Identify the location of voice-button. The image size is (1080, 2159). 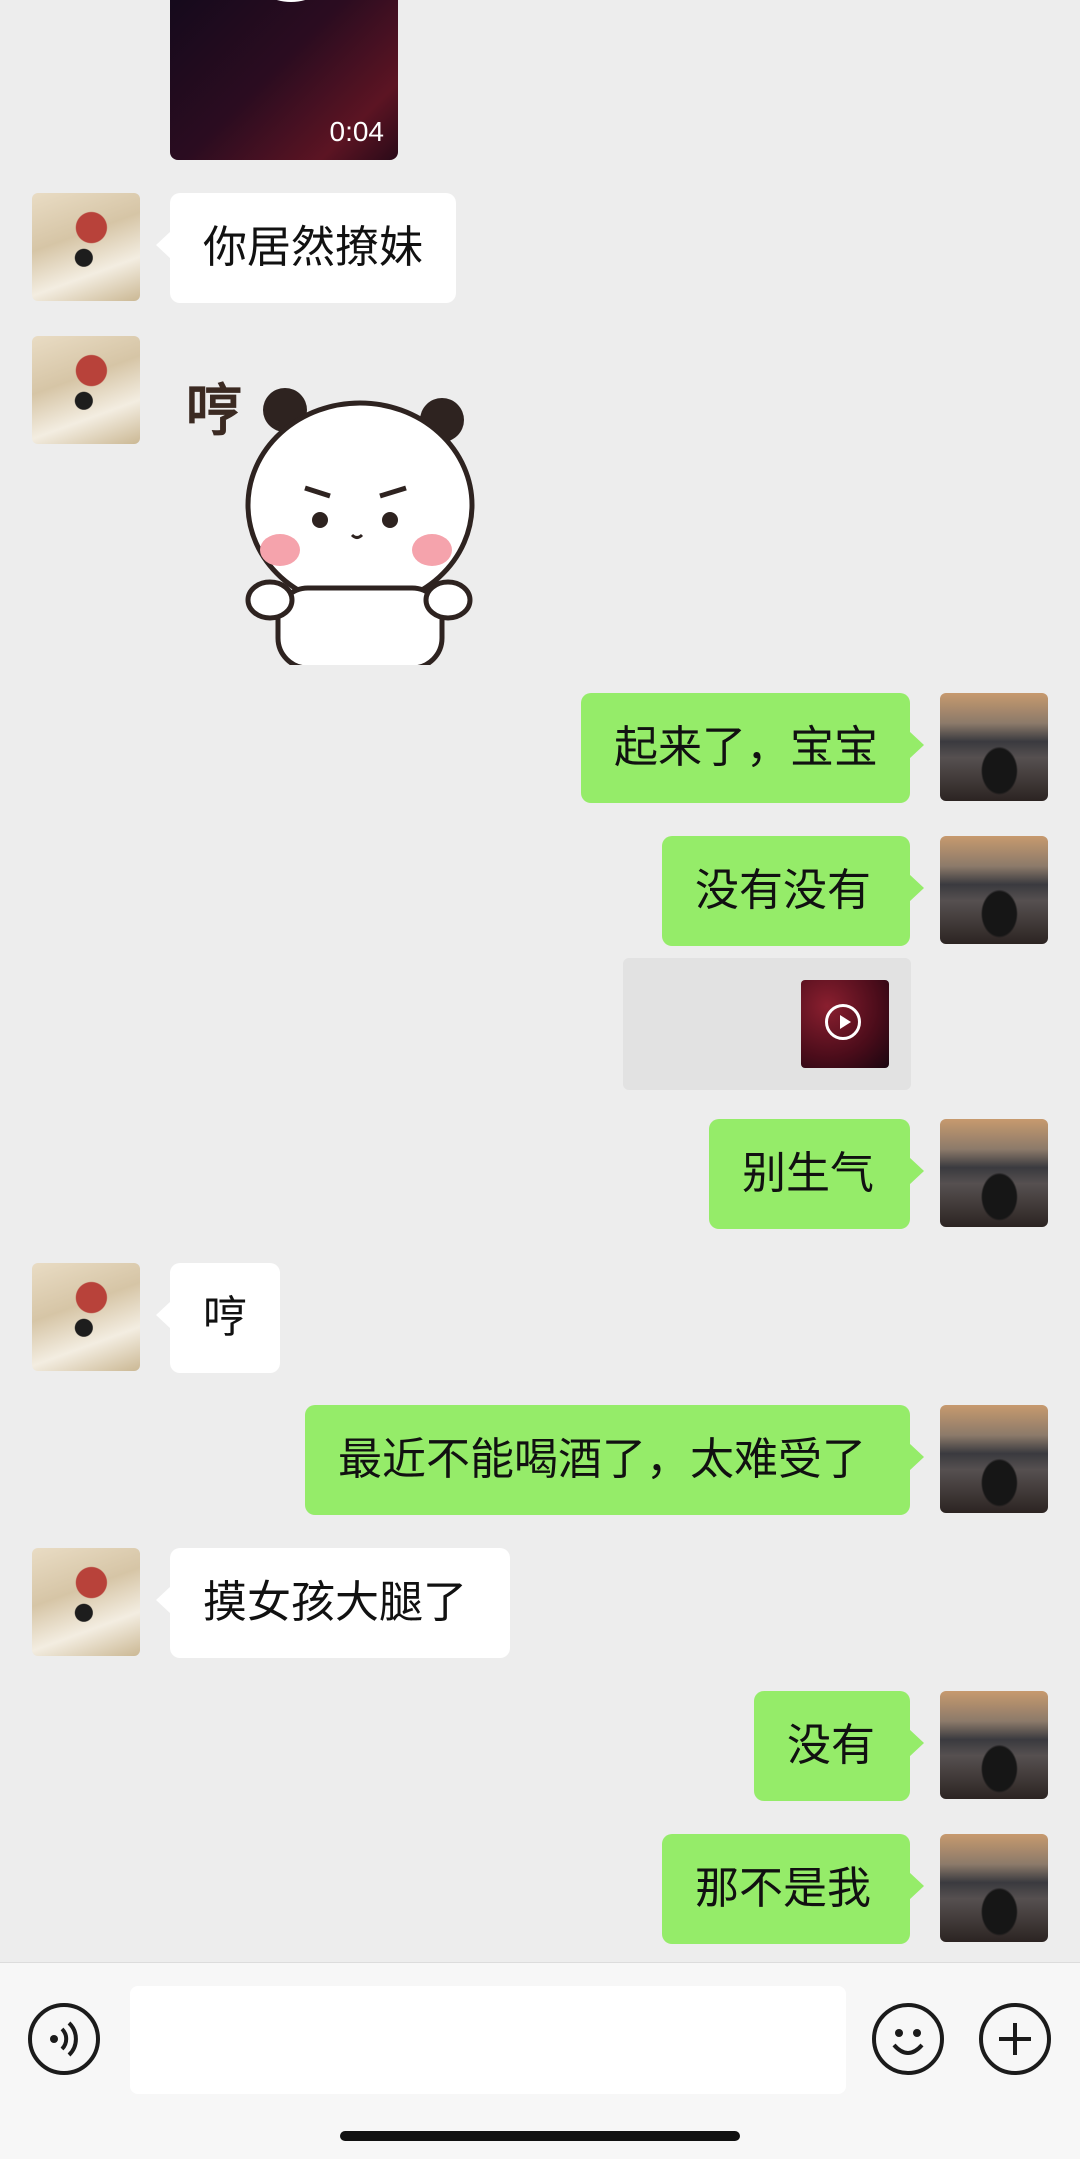
(64, 2039).